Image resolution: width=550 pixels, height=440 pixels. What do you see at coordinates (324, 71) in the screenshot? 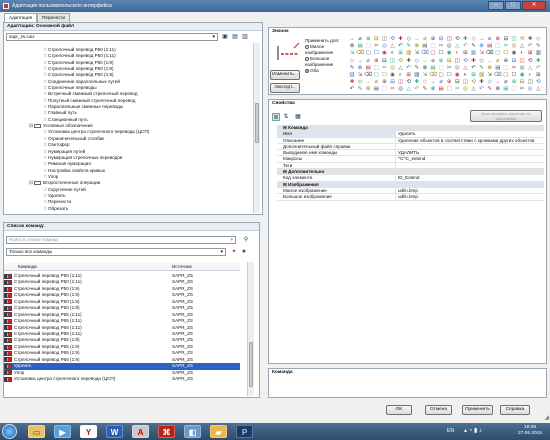
I see `radio-both: Оба` at bounding box center [324, 71].